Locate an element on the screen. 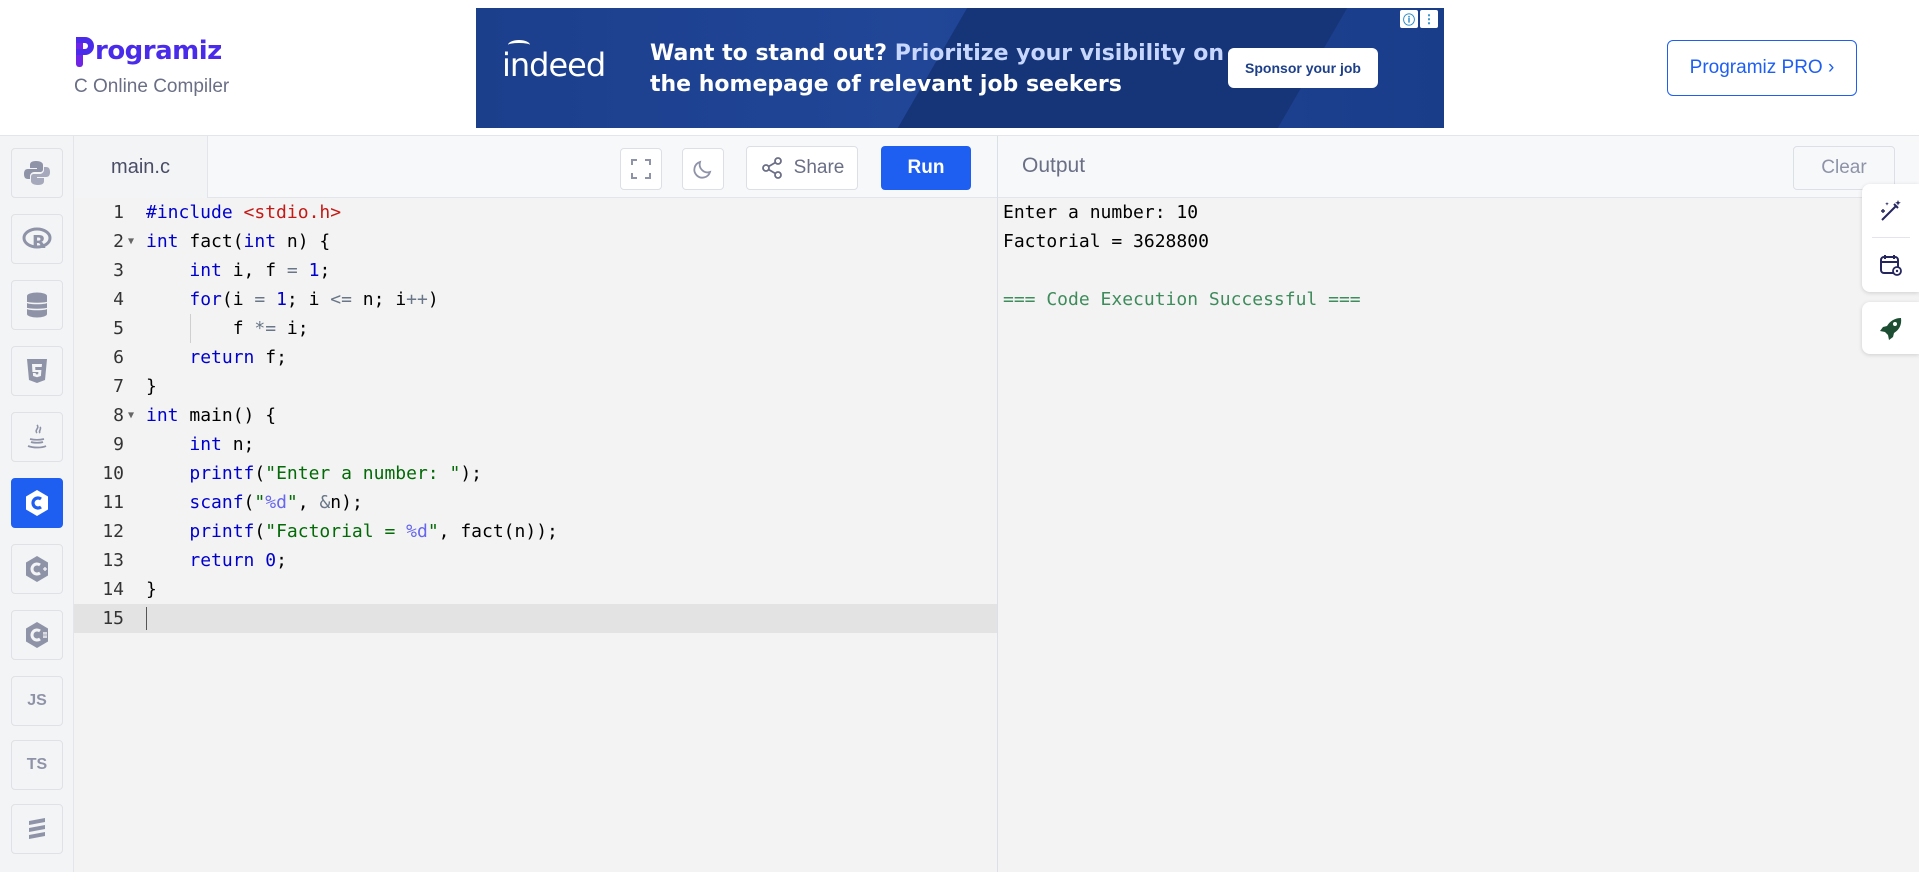  code-text: int fact(int n) { is located at coordinates (238, 241).